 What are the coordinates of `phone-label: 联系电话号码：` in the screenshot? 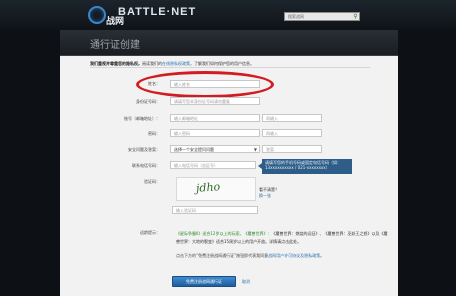 It's located at (146, 165).